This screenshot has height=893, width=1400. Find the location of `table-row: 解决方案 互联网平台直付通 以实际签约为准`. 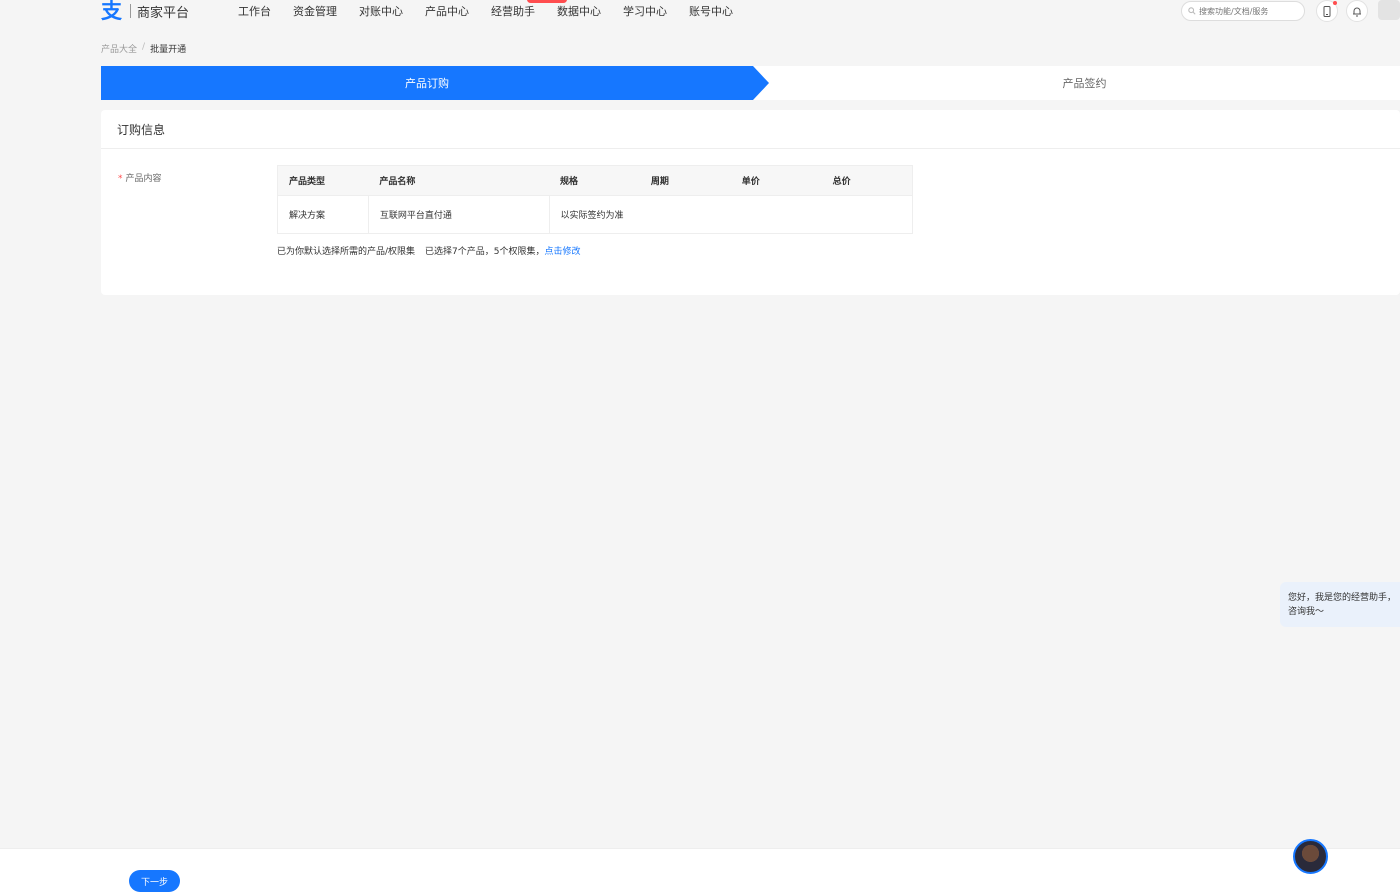

table-row: 解决方案 互联网平台直付通 以实际签约为准 is located at coordinates (595, 214).